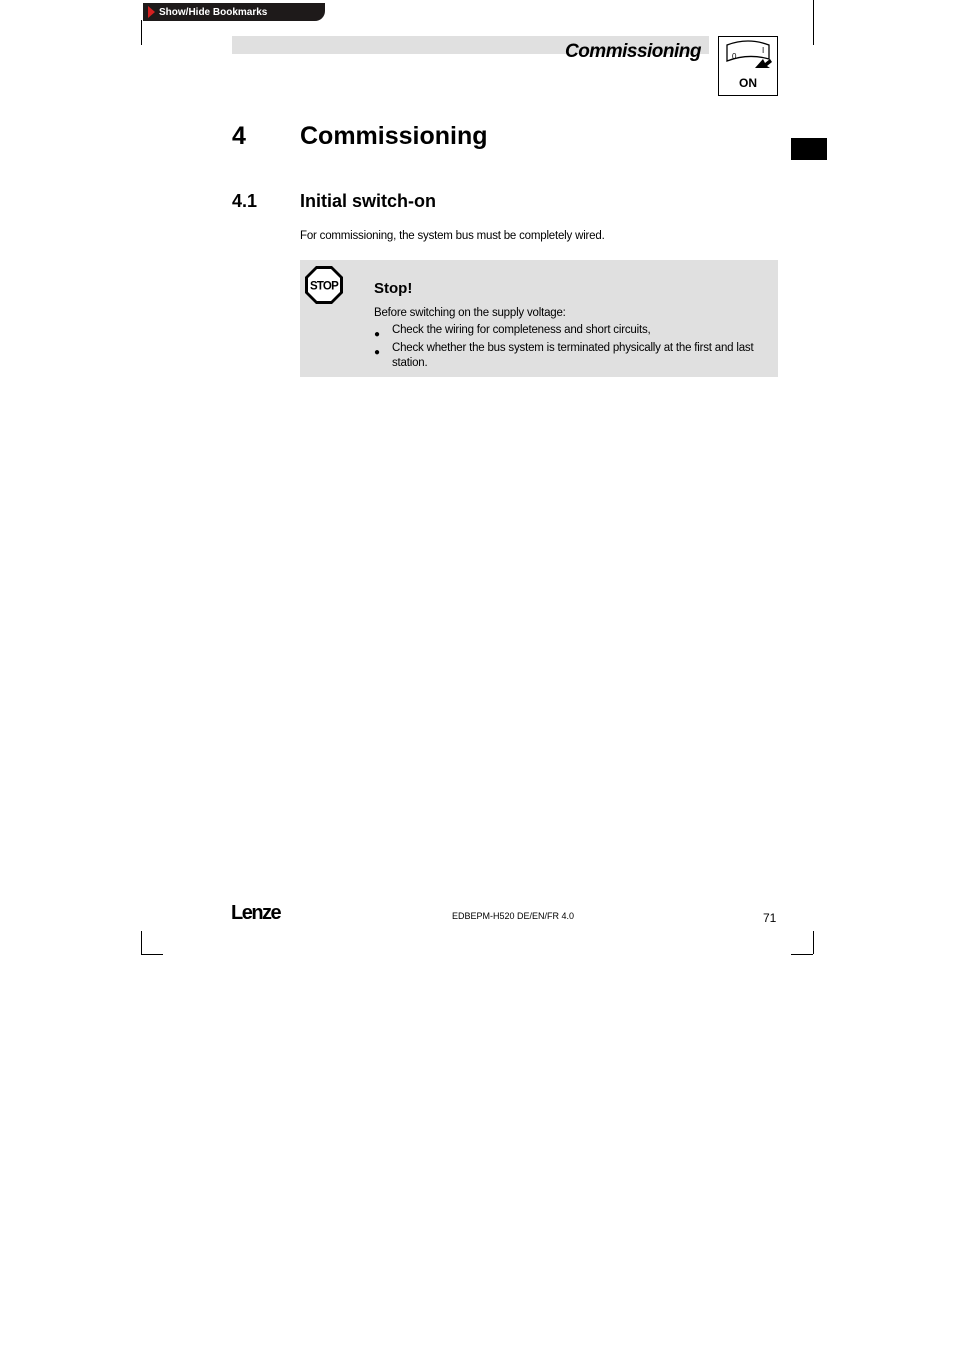 This screenshot has width=954, height=1351. I want to click on on-label: ON, so click(748, 83).